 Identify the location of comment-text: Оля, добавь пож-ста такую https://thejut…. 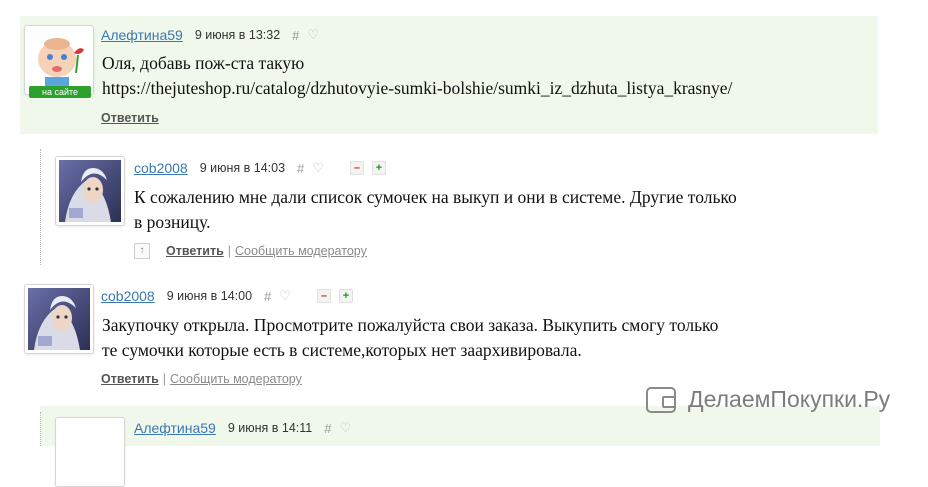
(417, 76).